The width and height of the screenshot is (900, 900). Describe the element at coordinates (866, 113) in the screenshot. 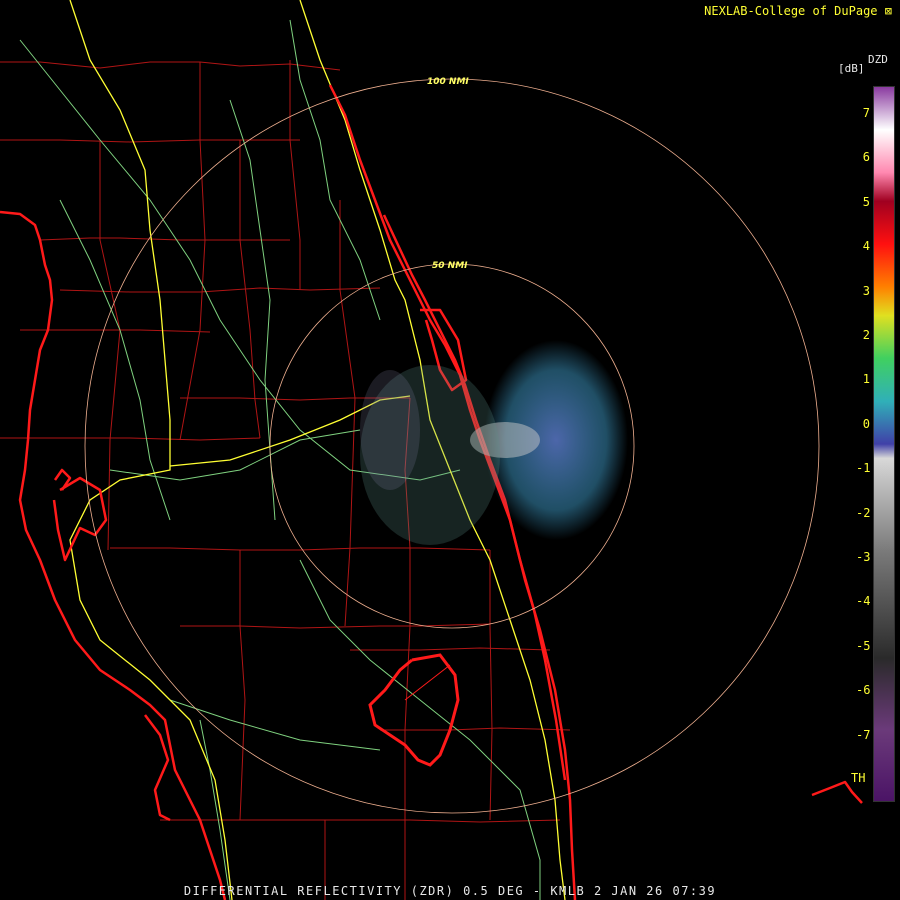

I see `scale-tick: 7` at that location.